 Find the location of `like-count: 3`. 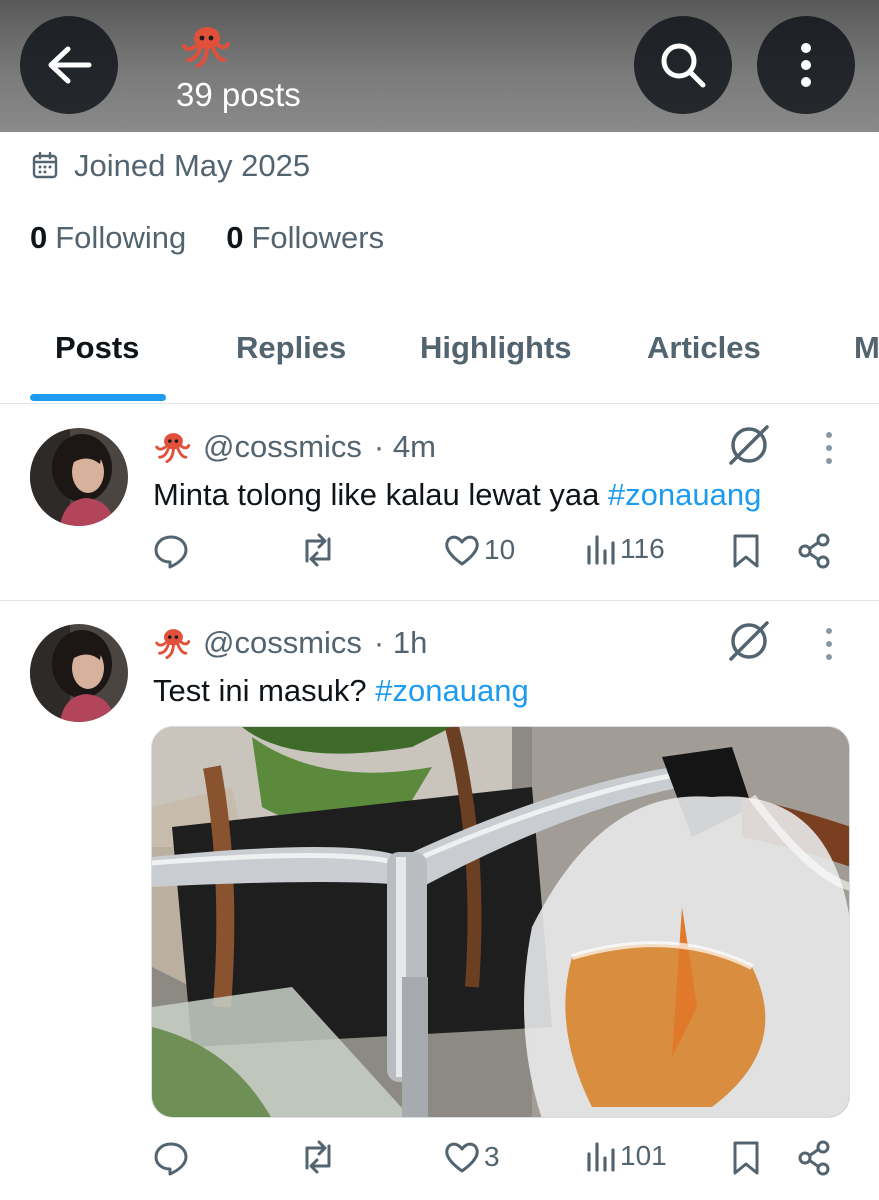

like-count: 3 is located at coordinates (492, 1156).